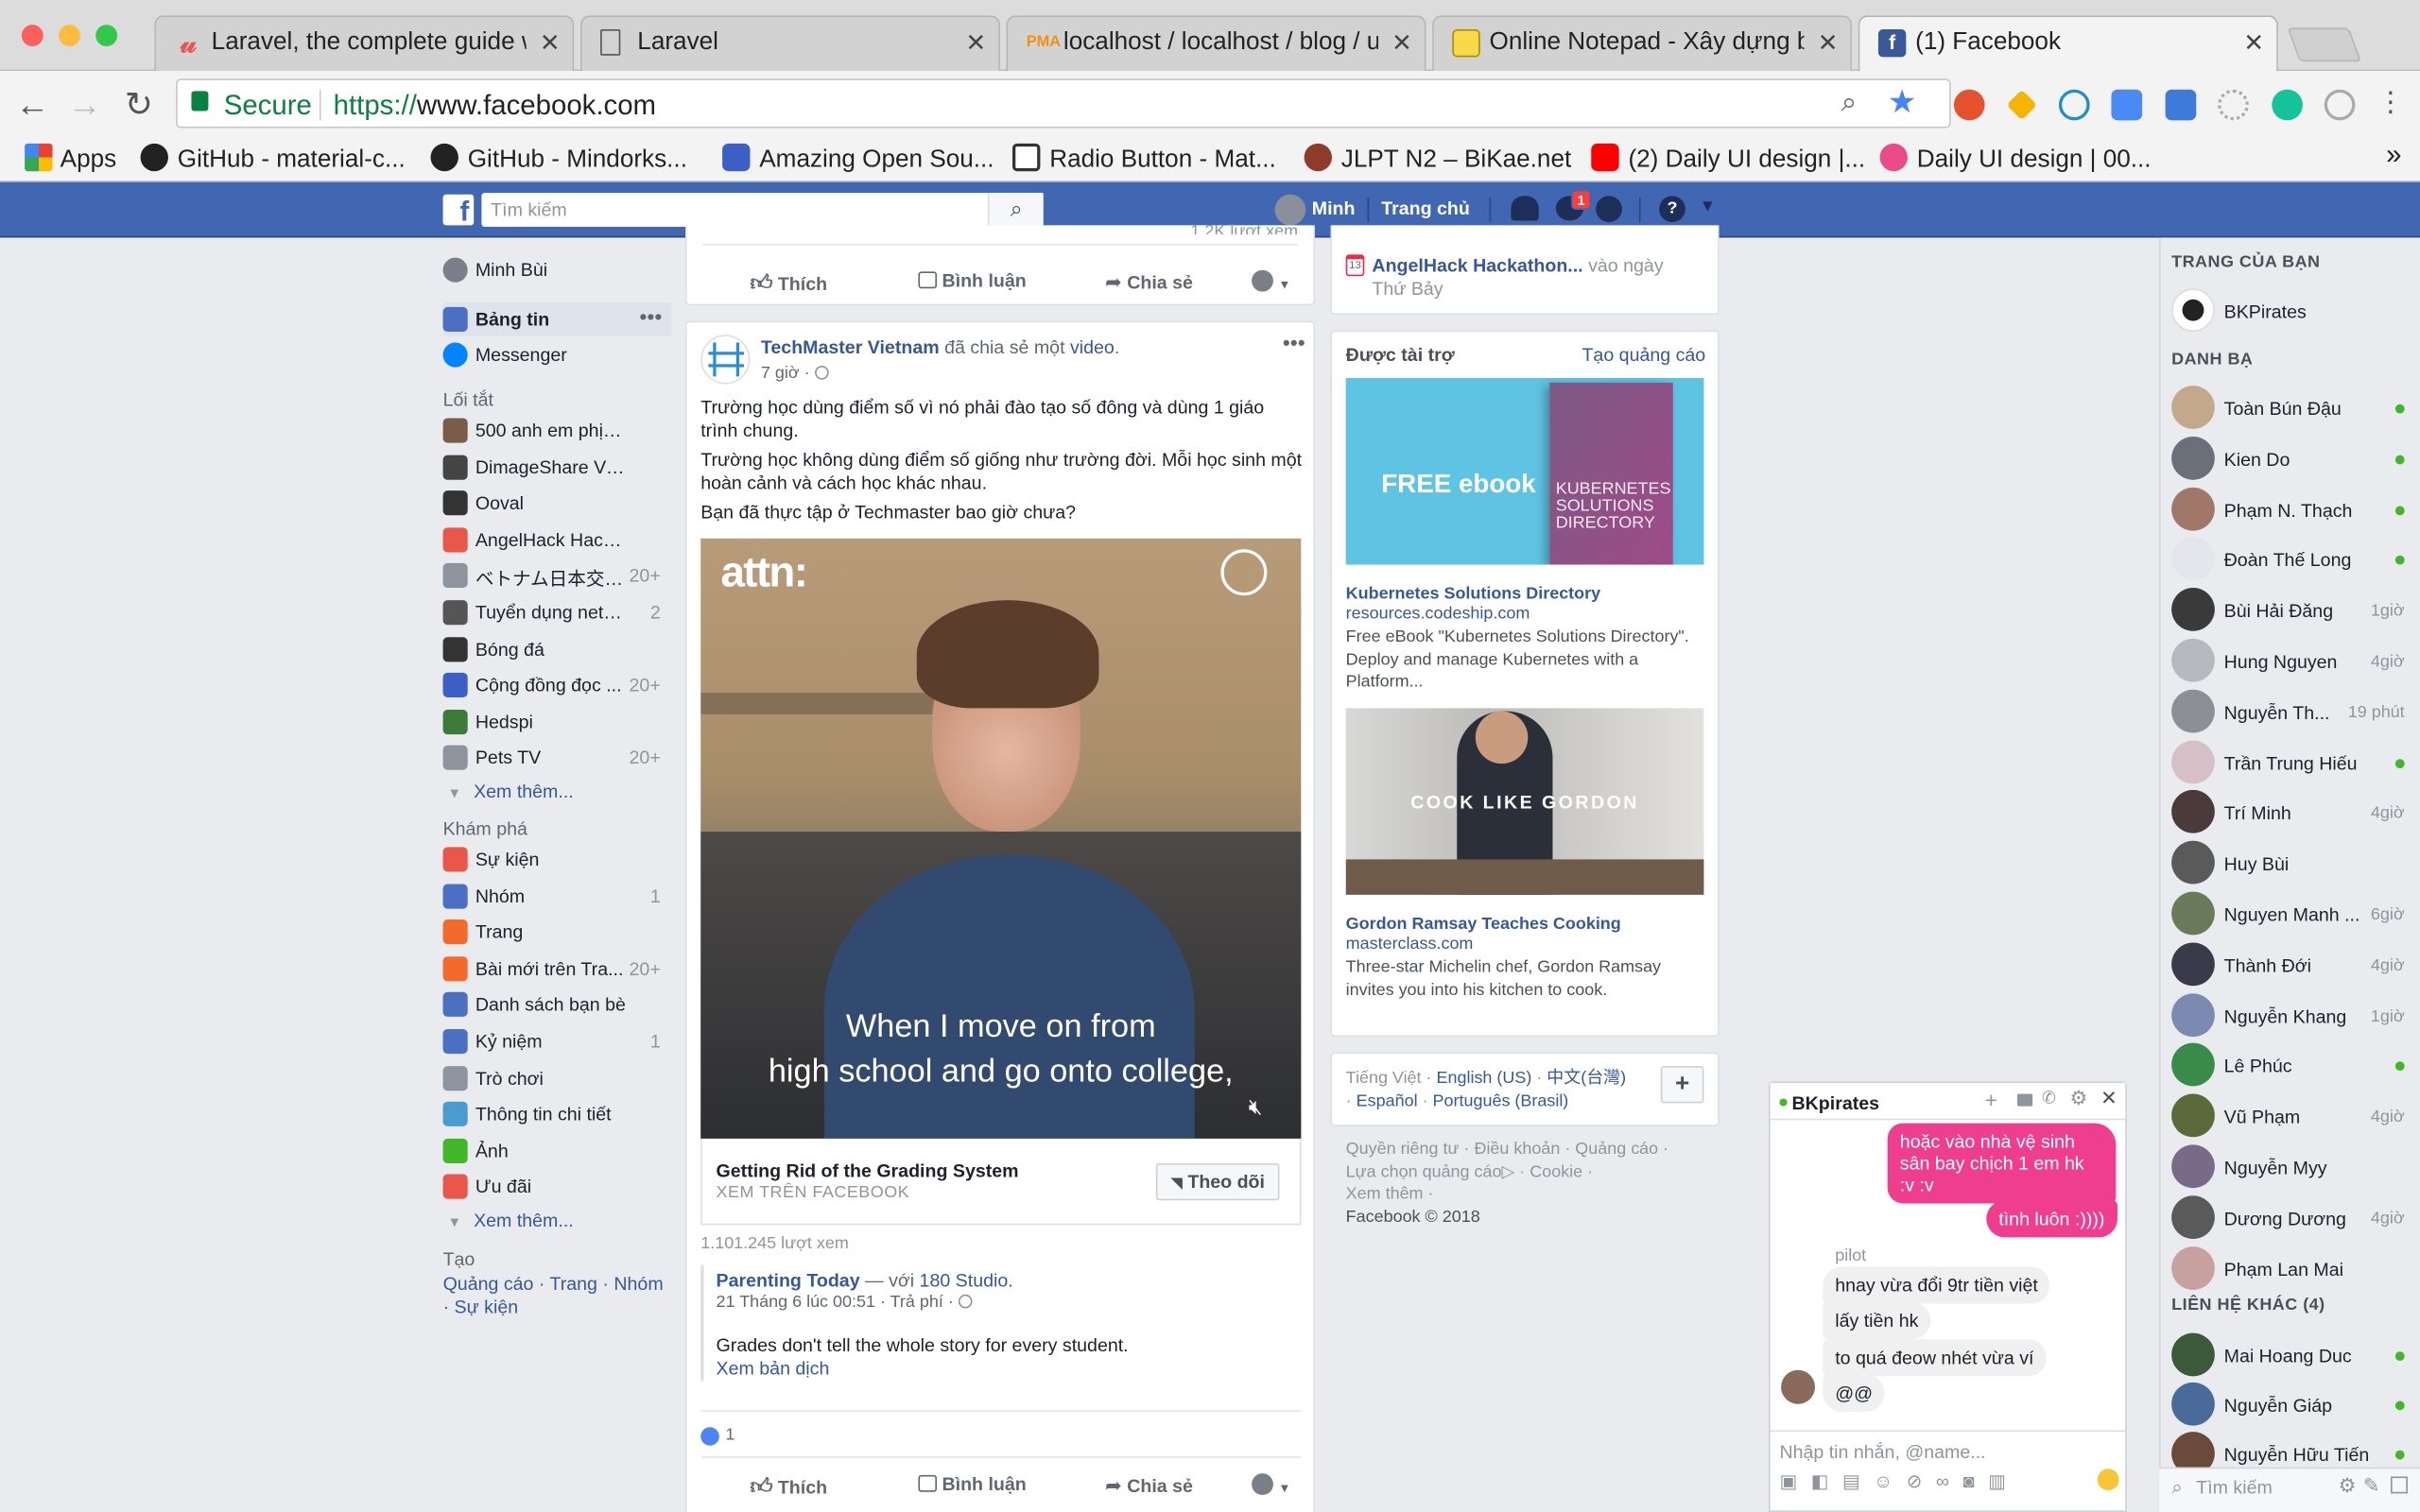  I want to click on ad-domain: resources.codeship.com, so click(1438, 614).